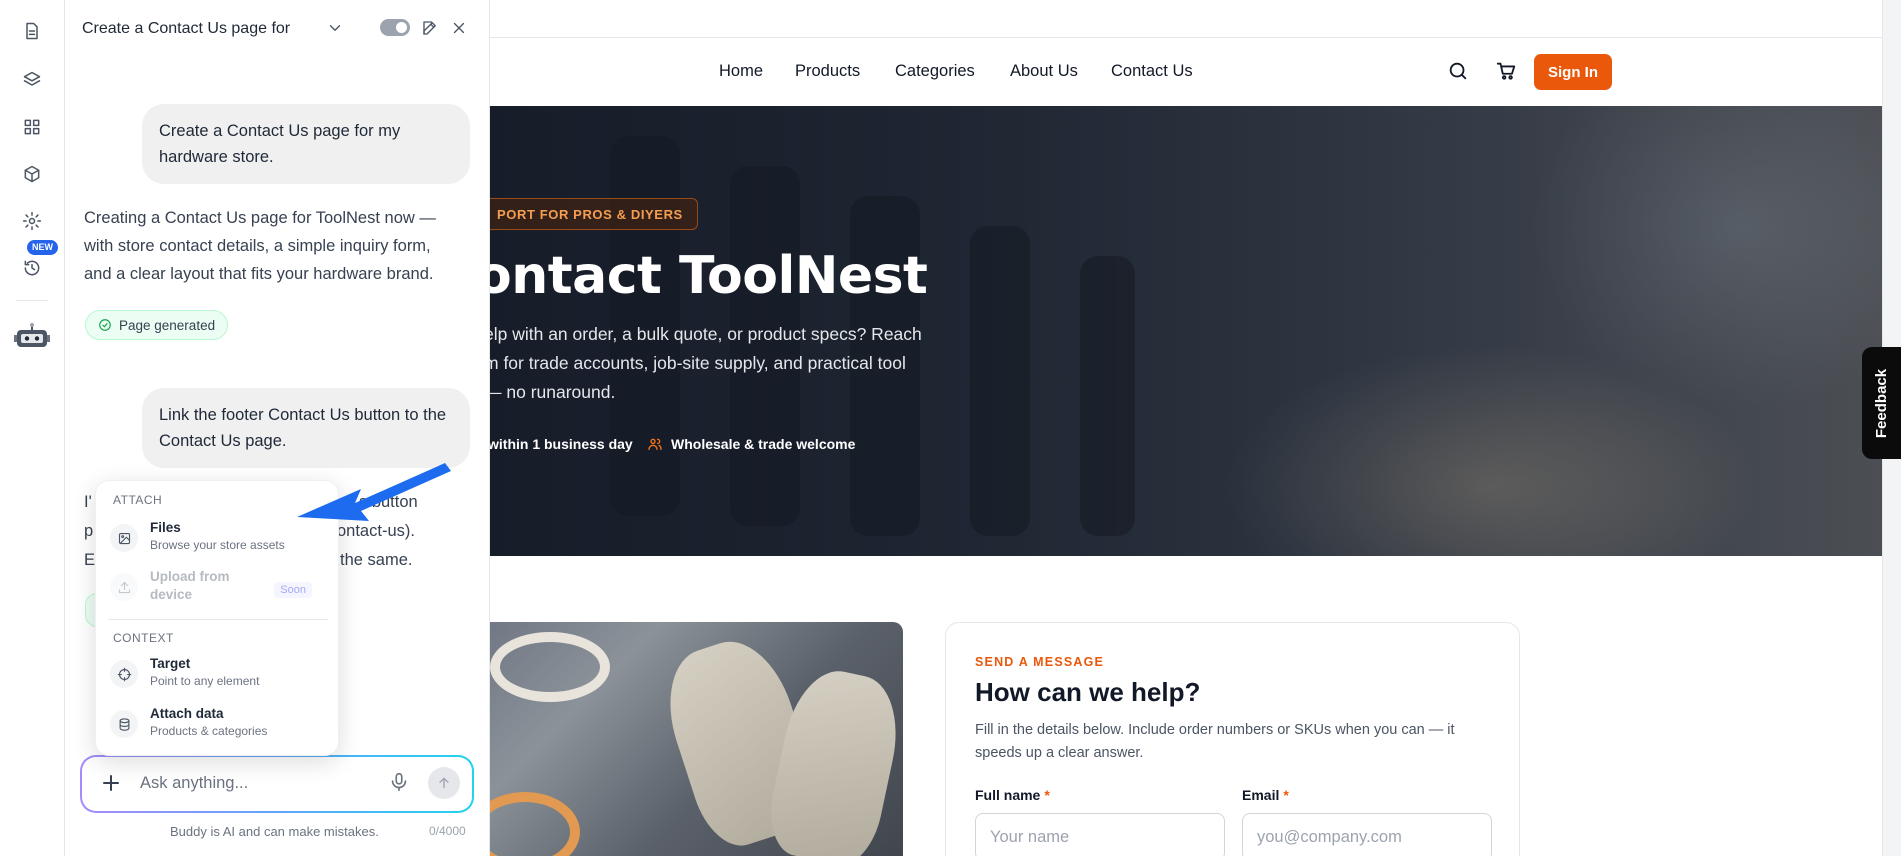 This screenshot has height=856, width=1901. I want to click on mode-toggle, so click(395, 27).